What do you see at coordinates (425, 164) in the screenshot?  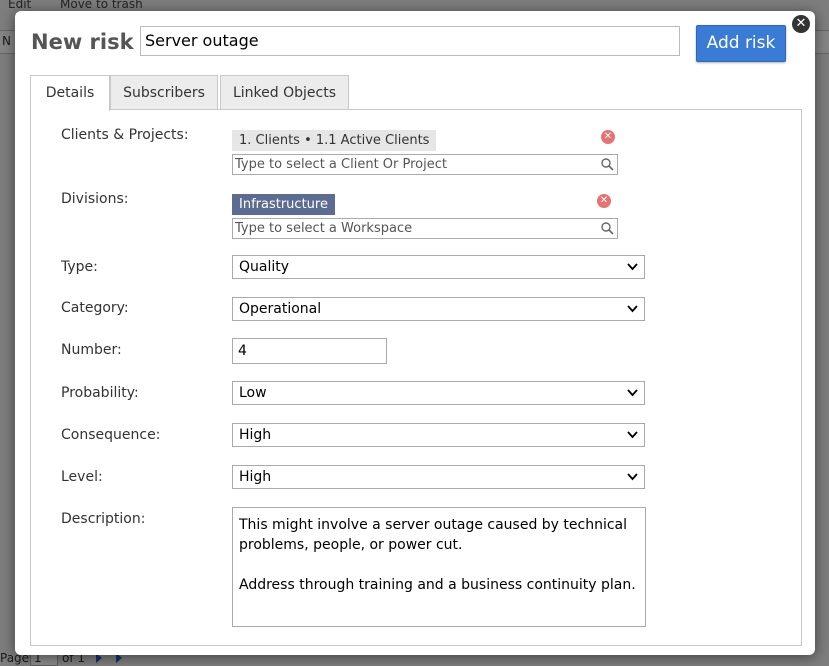 I see `client-project-search-input: Type to select a Client Or Project` at bounding box center [425, 164].